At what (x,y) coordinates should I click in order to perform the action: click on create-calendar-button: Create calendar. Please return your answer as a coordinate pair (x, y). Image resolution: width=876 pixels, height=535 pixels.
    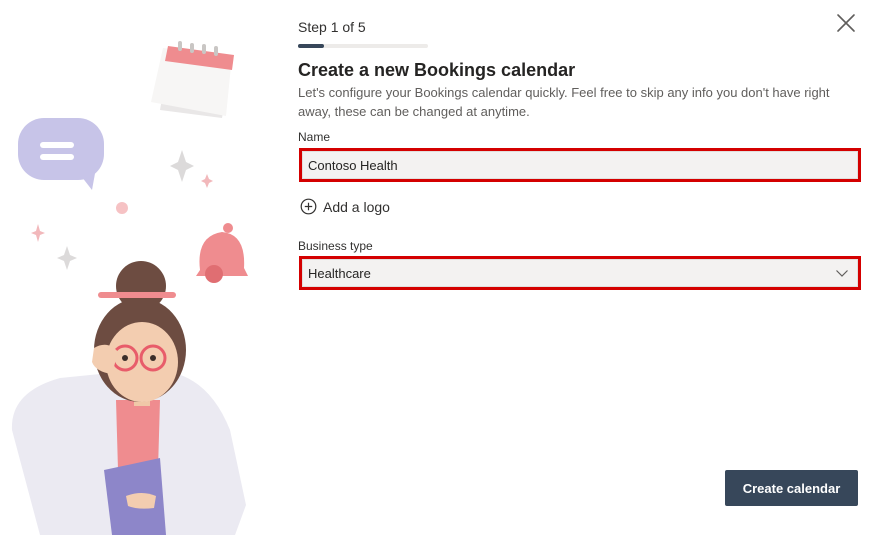
    Looking at the image, I should click on (791, 488).